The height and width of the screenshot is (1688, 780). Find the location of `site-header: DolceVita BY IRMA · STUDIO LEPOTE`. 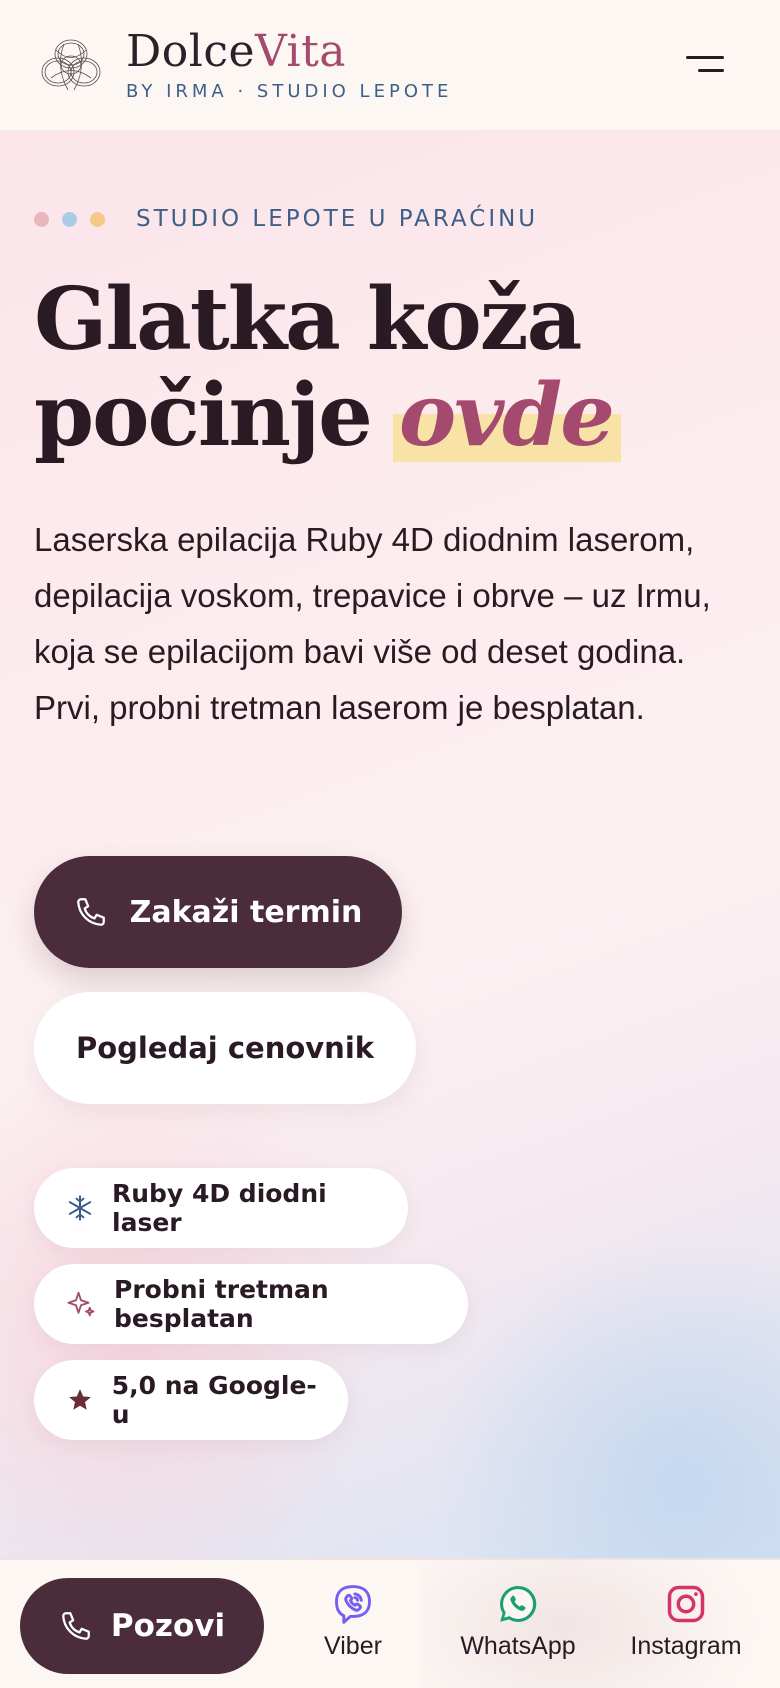

site-header: DolceVita BY IRMA · STUDIO LEPOTE is located at coordinates (390, 65).